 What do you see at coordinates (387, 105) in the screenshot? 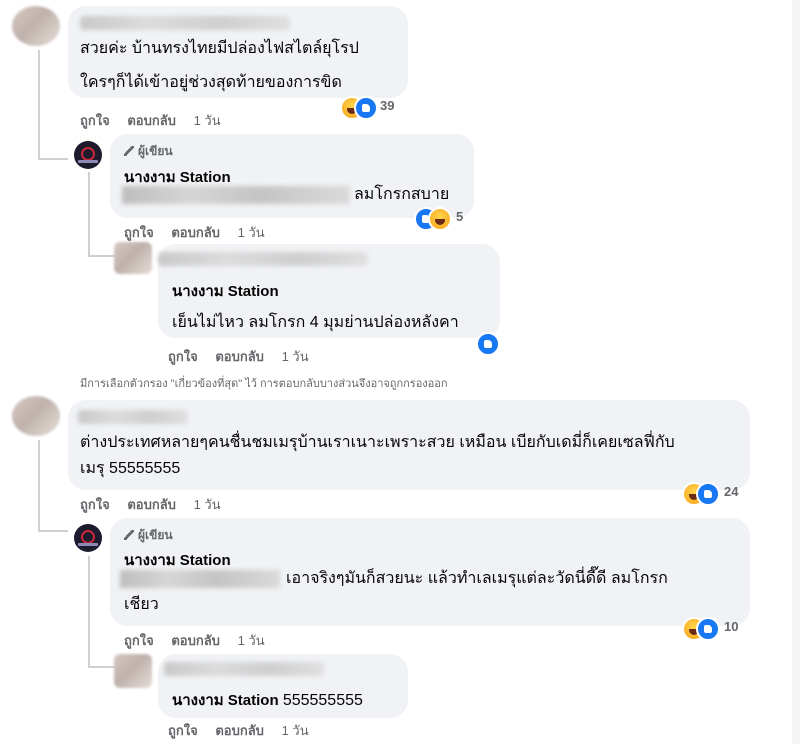
I see `reaction-count: 39` at bounding box center [387, 105].